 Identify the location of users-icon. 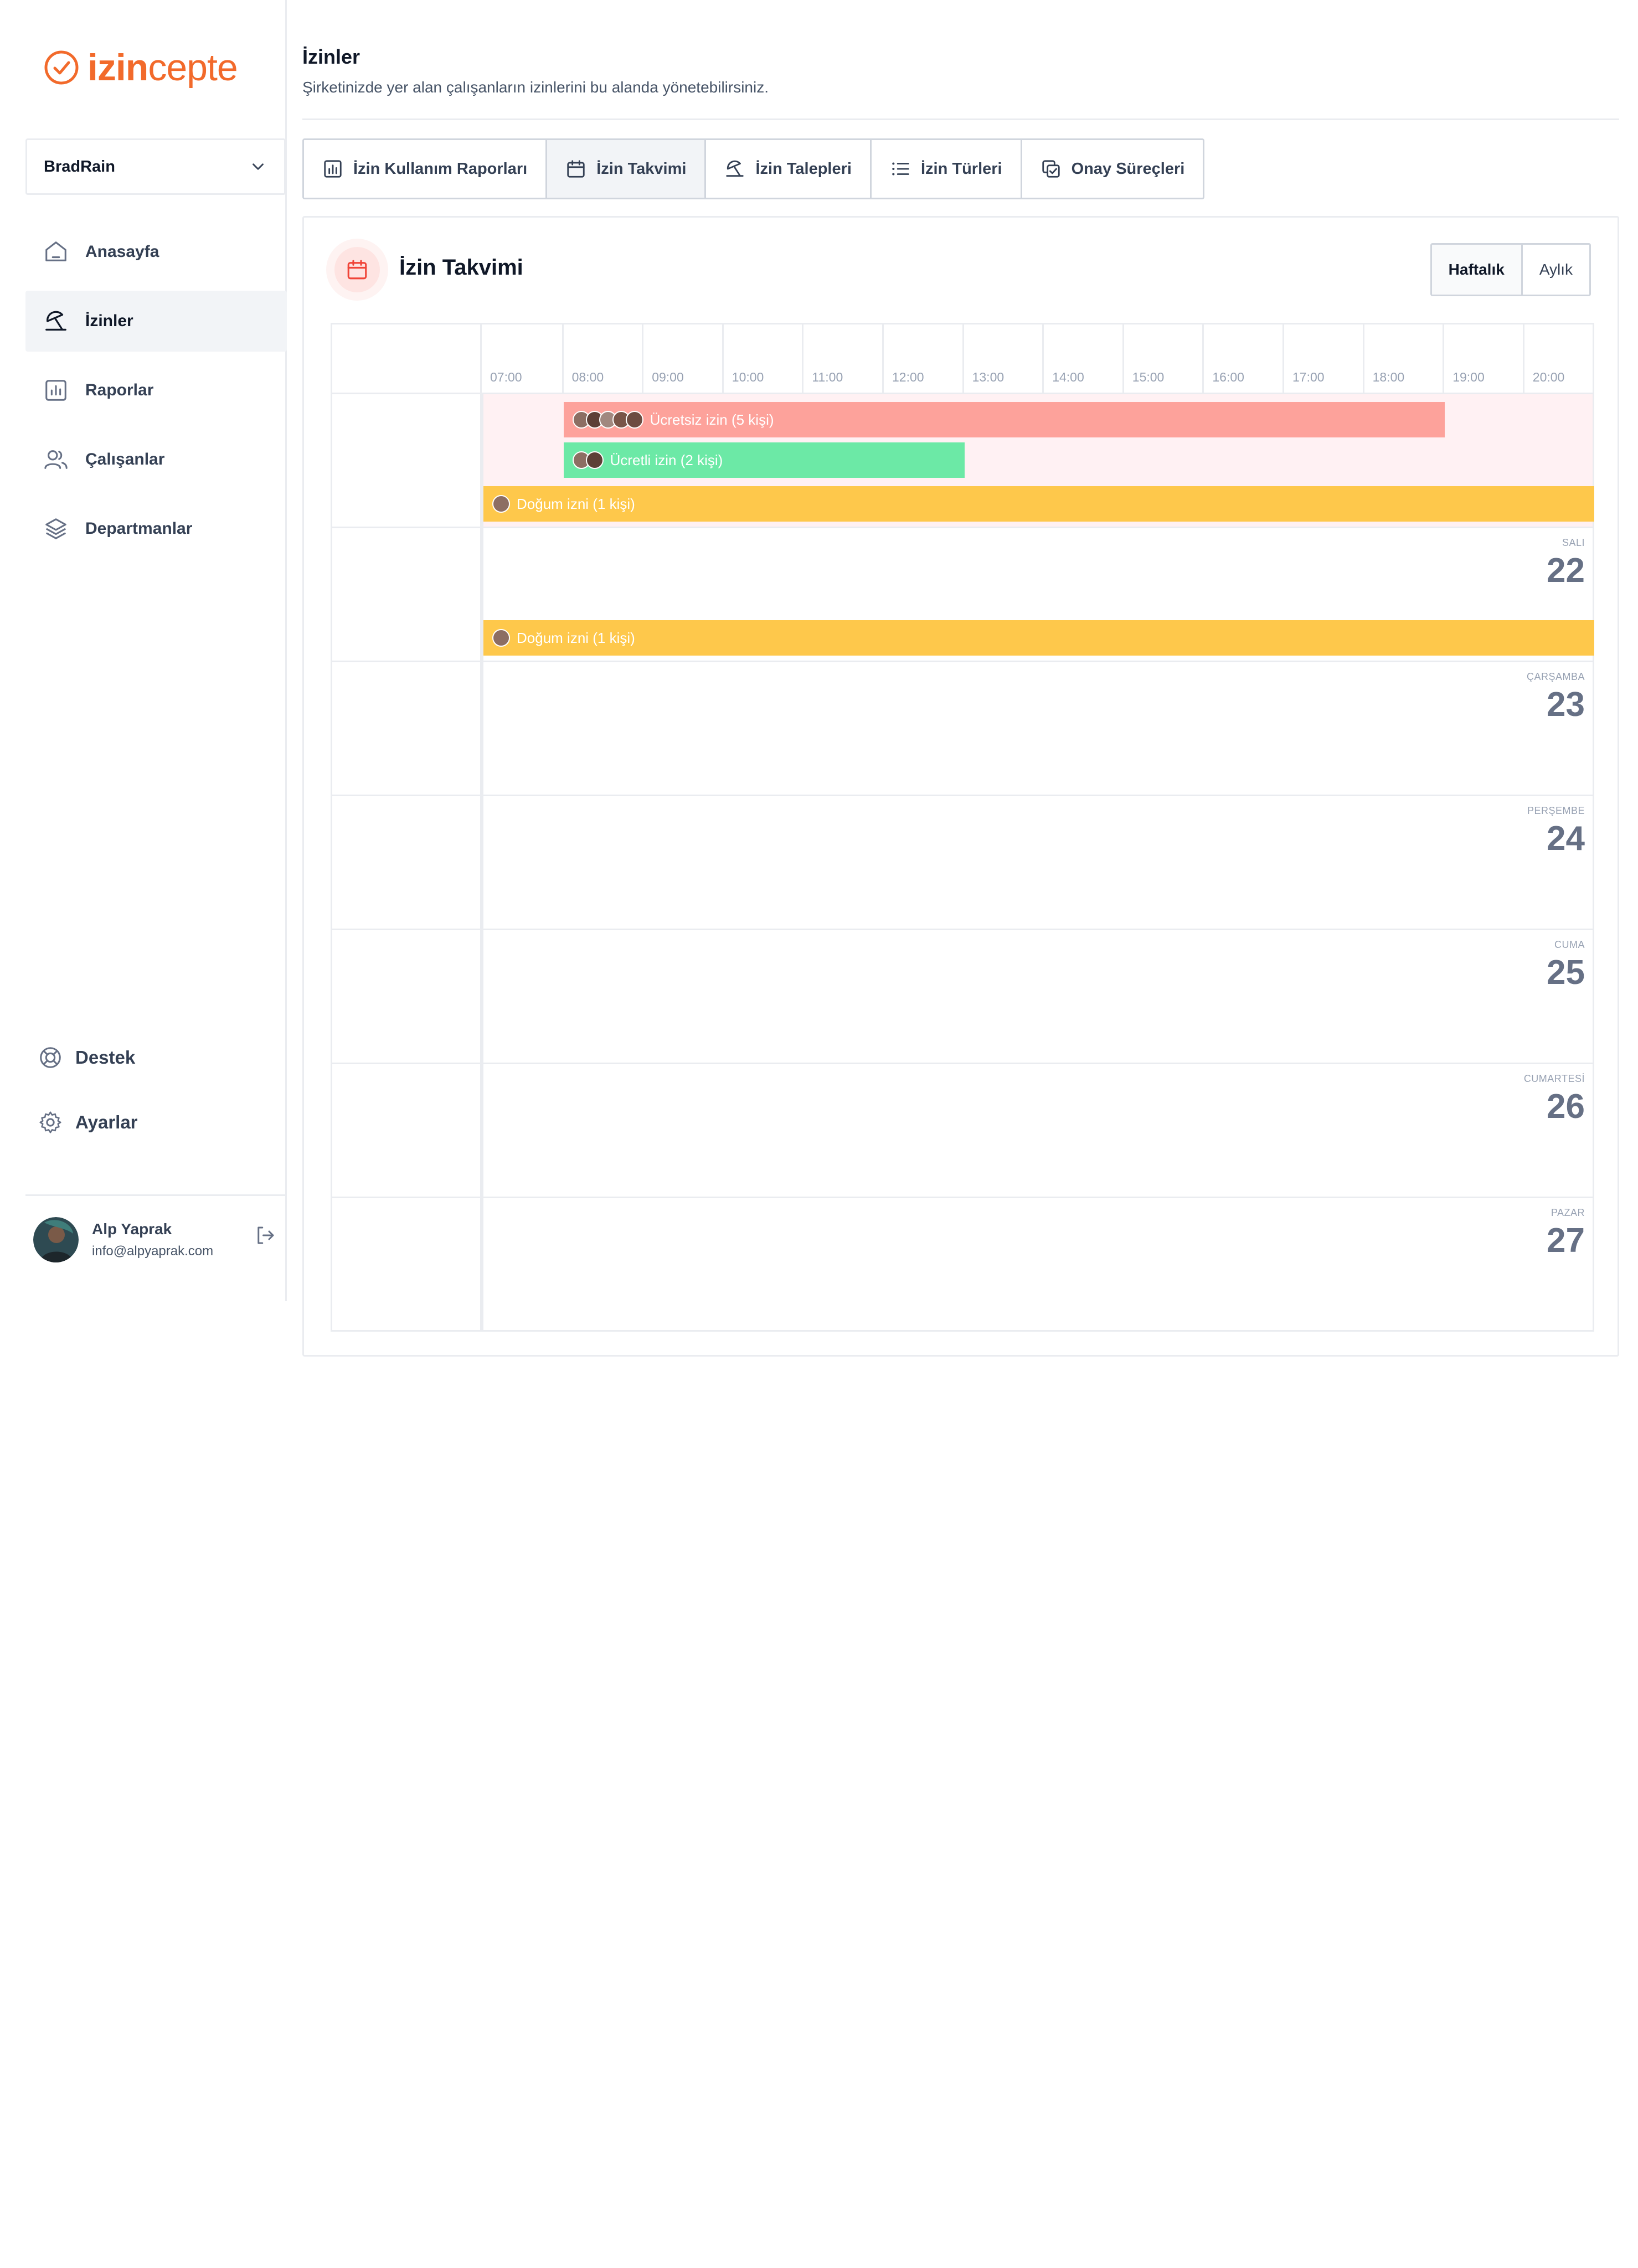
(56, 459).